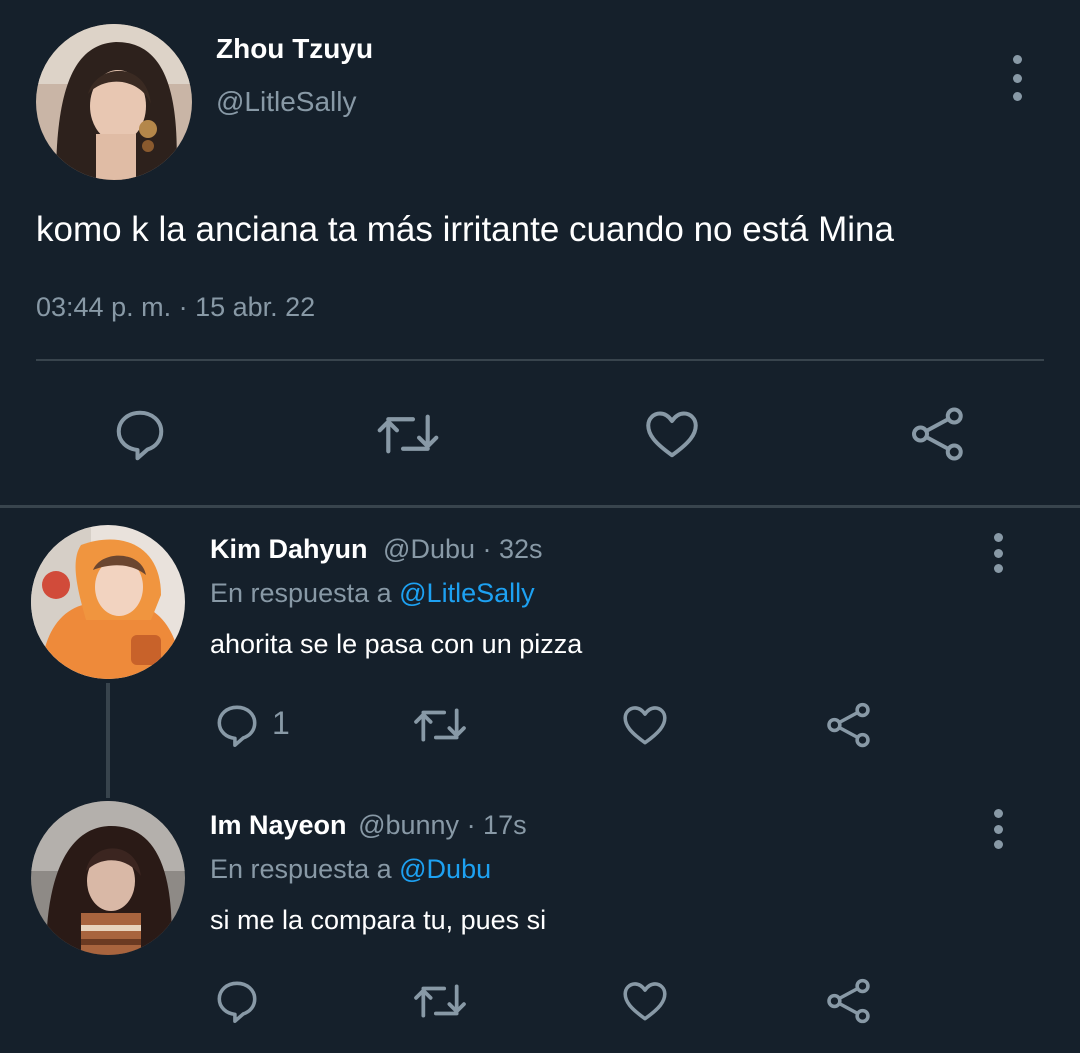  Describe the element at coordinates (108, 740) in the screenshot. I see `thread-line` at that location.